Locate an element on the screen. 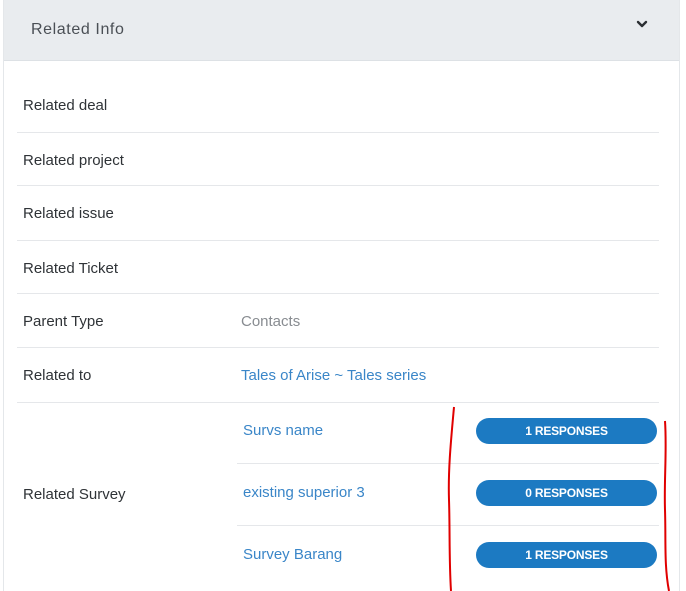 The width and height of the screenshot is (686, 591). parent-type-value: Contacts is located at coordinates (271, 321).